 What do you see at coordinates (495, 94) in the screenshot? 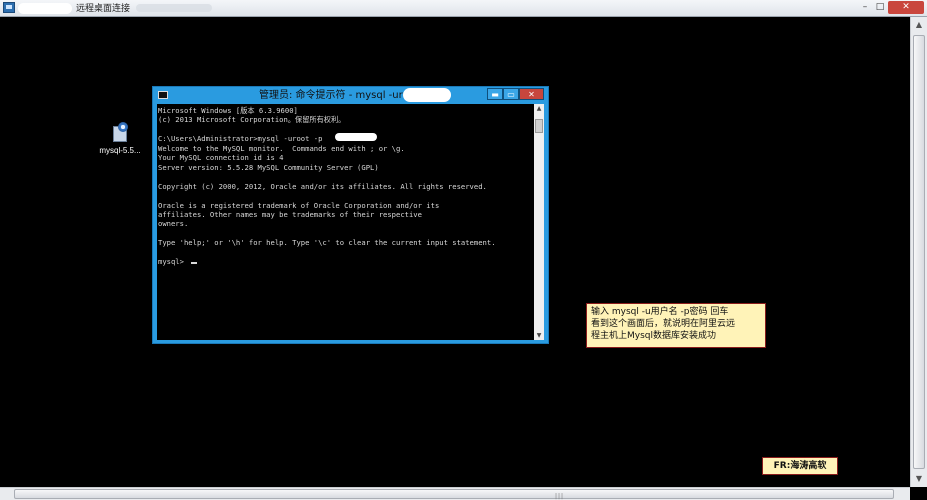
I see `cmd-minimize-button: ▬` at bounding box center [495, 94].